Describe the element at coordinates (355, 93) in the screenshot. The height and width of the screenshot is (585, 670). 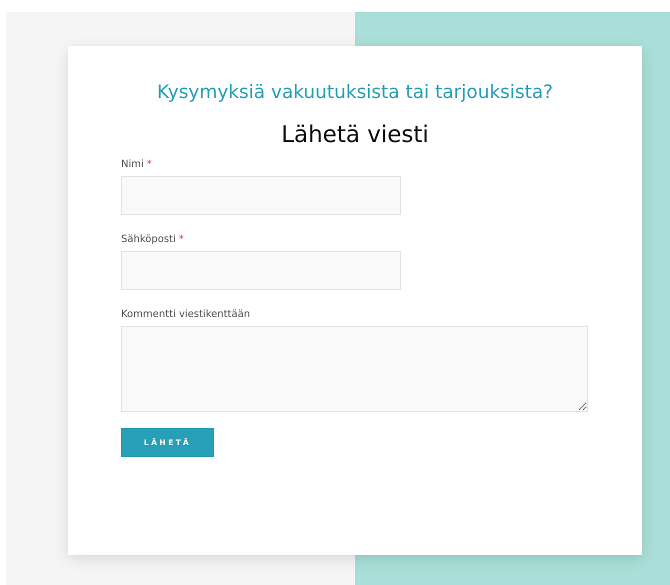
I see `form-heading: Kysymyksiä vakuutuksista tai tarjouksista?` at that location.